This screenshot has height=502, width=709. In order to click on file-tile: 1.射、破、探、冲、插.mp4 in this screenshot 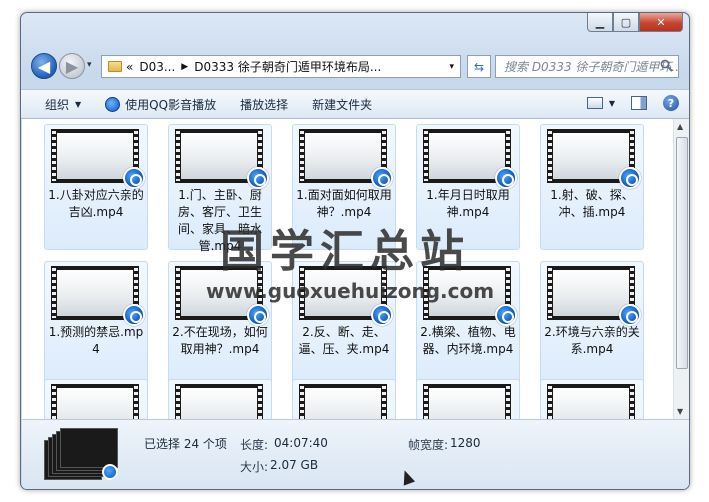, I will do `click(592, 187)`.